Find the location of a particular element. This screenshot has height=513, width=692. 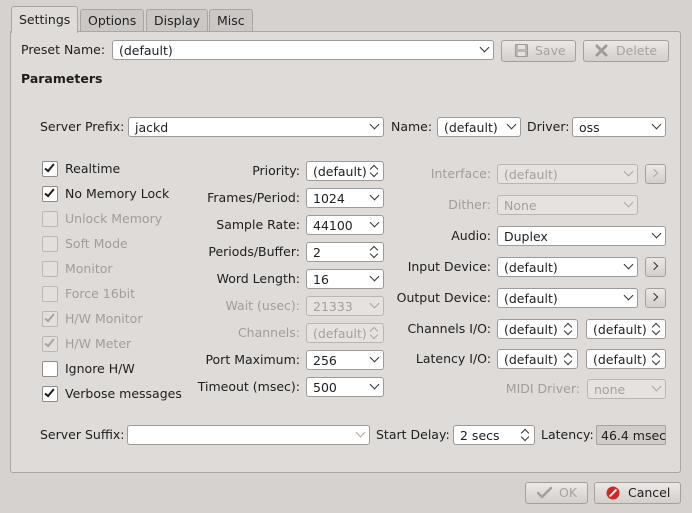

dither-combo: None is located at coordinates (567, 205).